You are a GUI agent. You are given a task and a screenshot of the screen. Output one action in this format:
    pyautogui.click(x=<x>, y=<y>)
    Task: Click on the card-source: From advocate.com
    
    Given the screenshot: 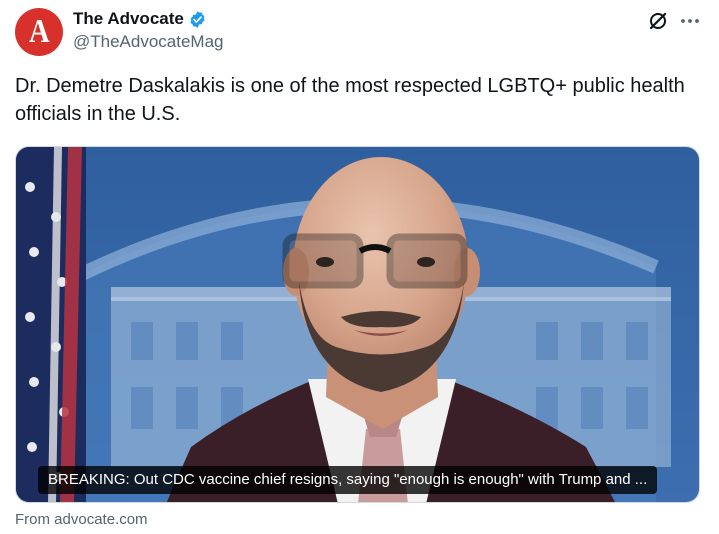 What is the action you would take?
    pyautogui.click(x=81, y=519)
    